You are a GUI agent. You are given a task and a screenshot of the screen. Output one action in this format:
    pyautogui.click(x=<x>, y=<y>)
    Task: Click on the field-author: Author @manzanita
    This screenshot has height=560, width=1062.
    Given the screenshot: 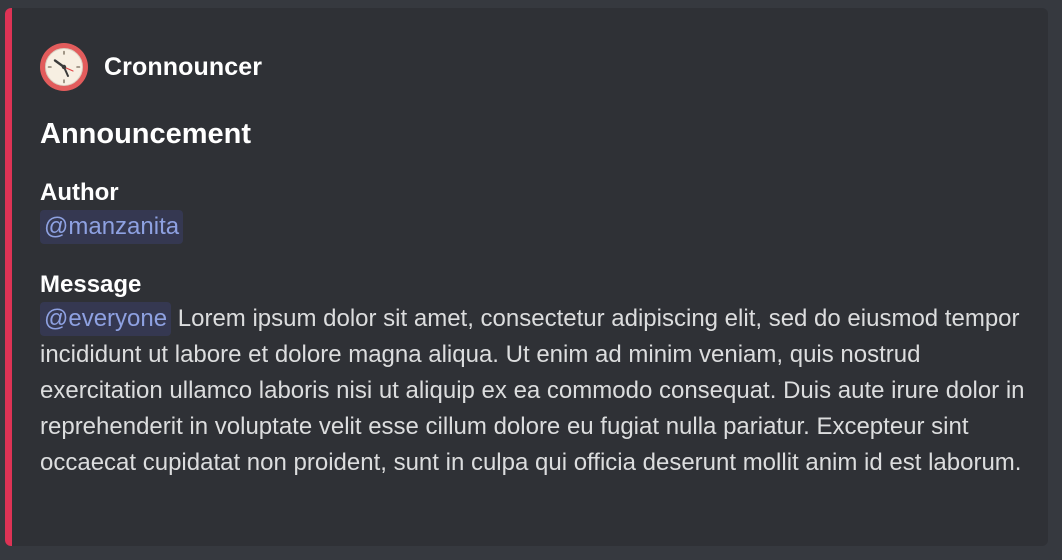 What is the action you would take?
    pyautogui.click(x=535, y=211)
    